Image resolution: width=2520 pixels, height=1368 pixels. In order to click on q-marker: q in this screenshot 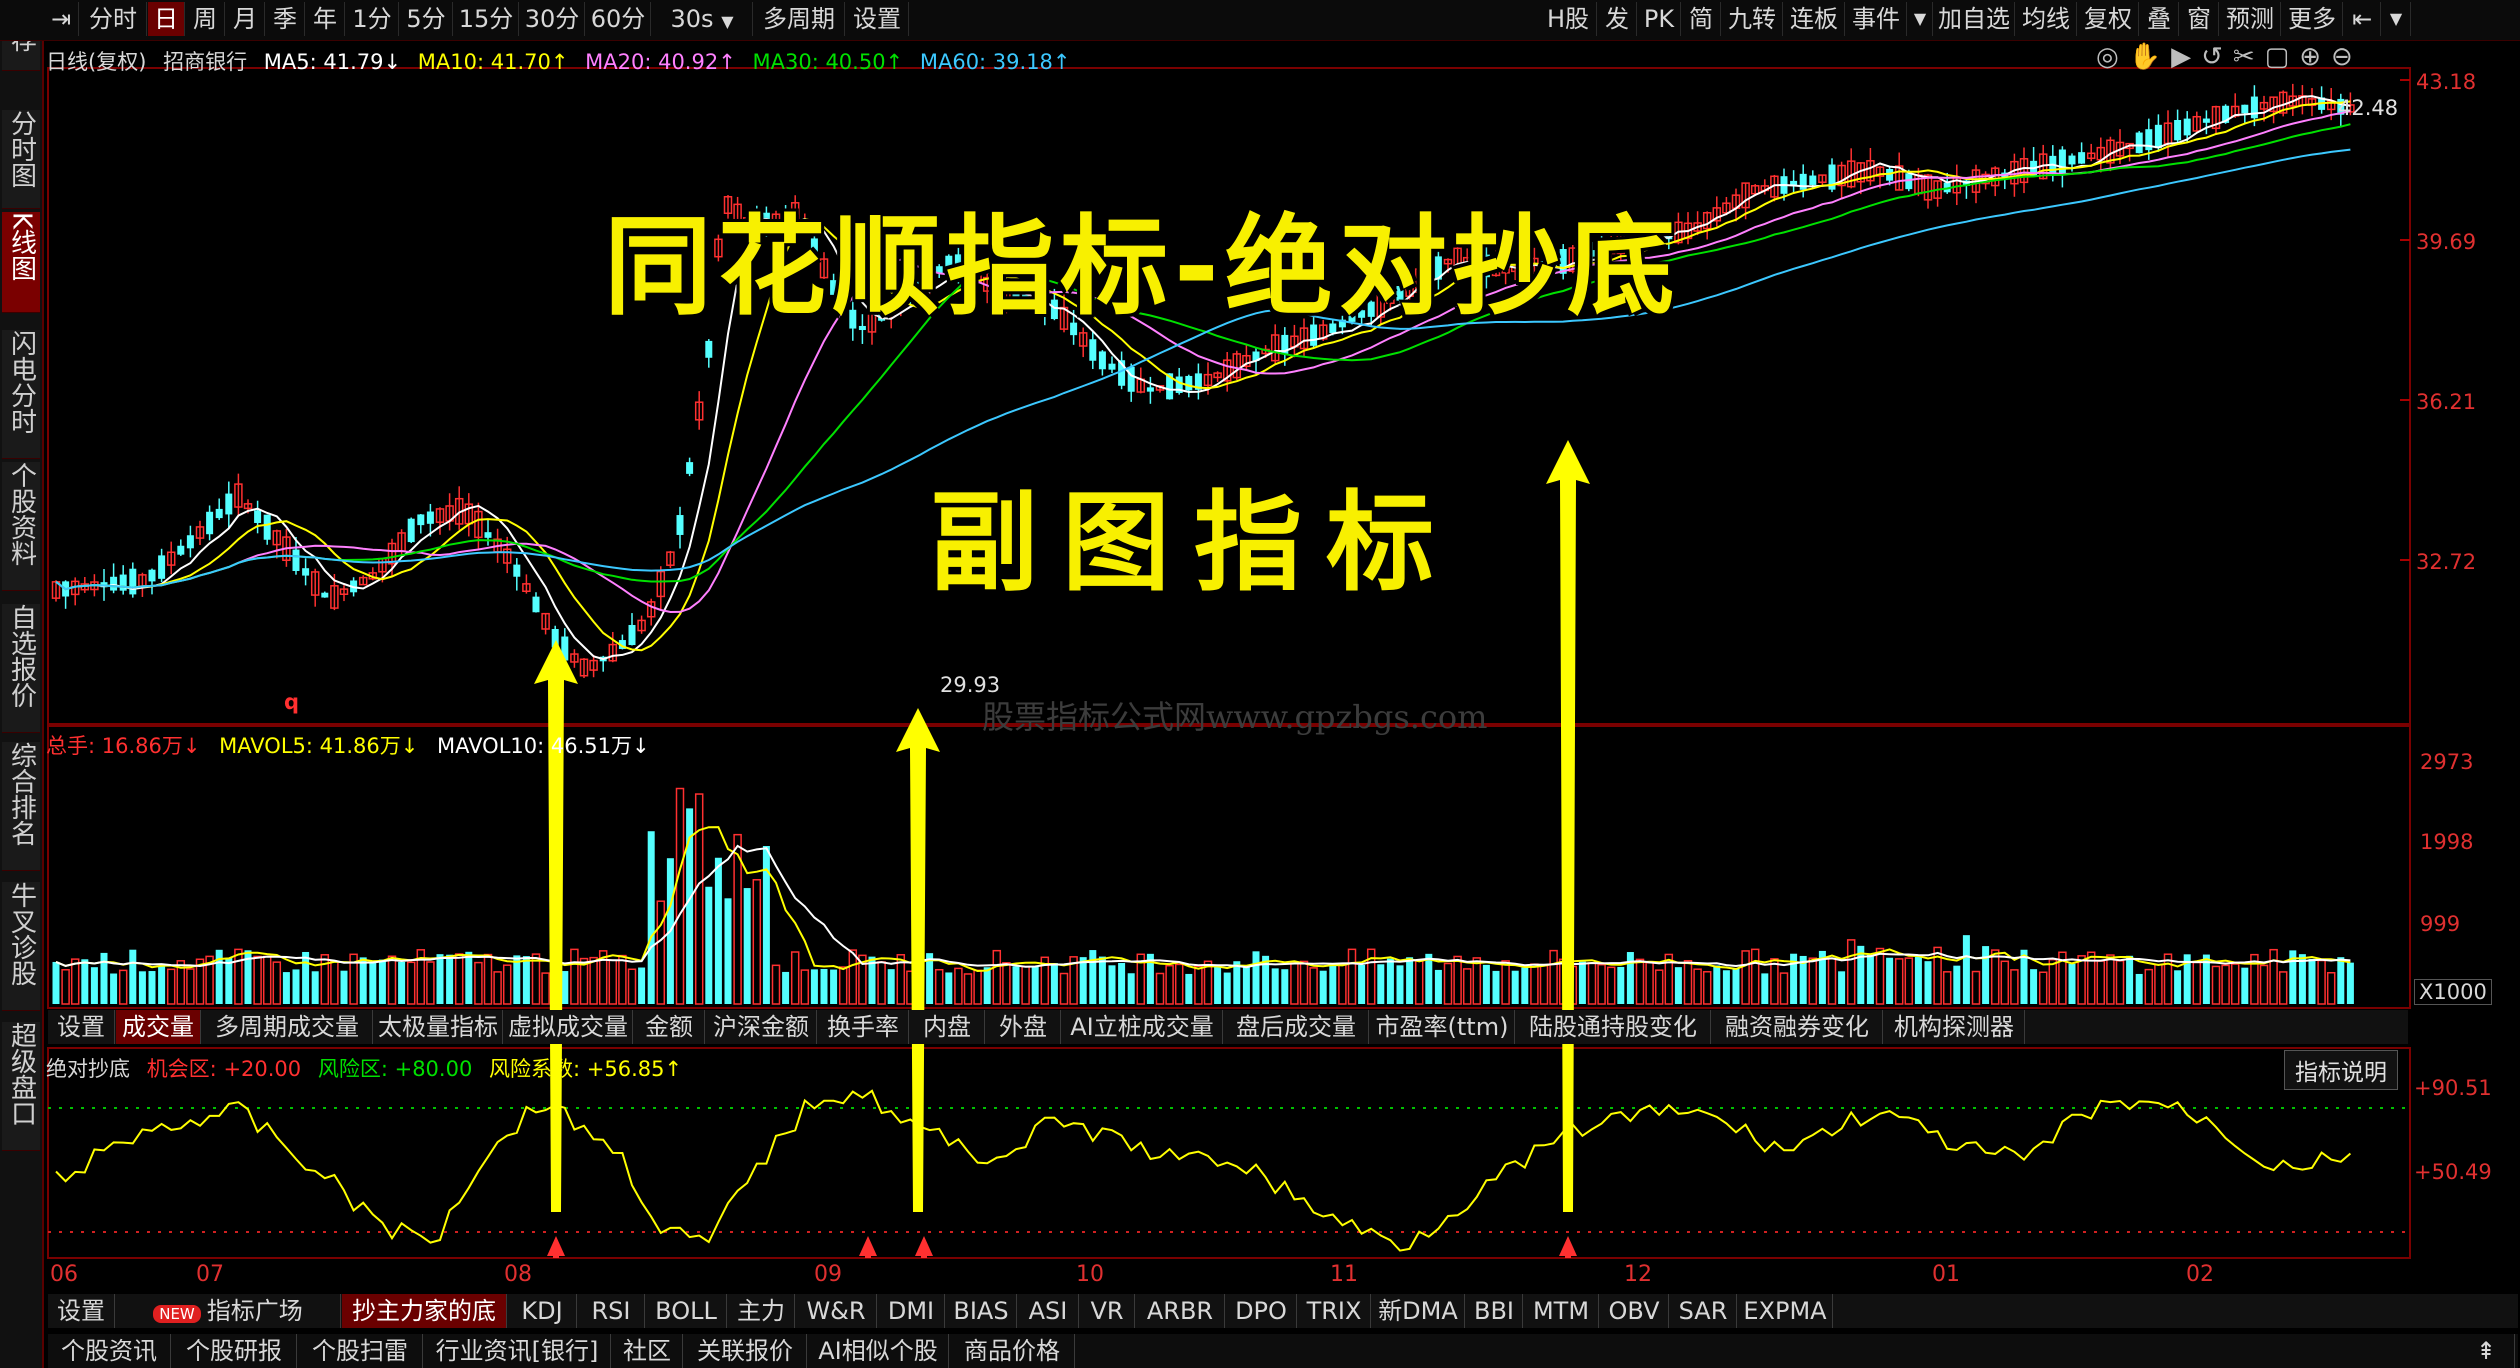, I will do `click(292, 702)`.